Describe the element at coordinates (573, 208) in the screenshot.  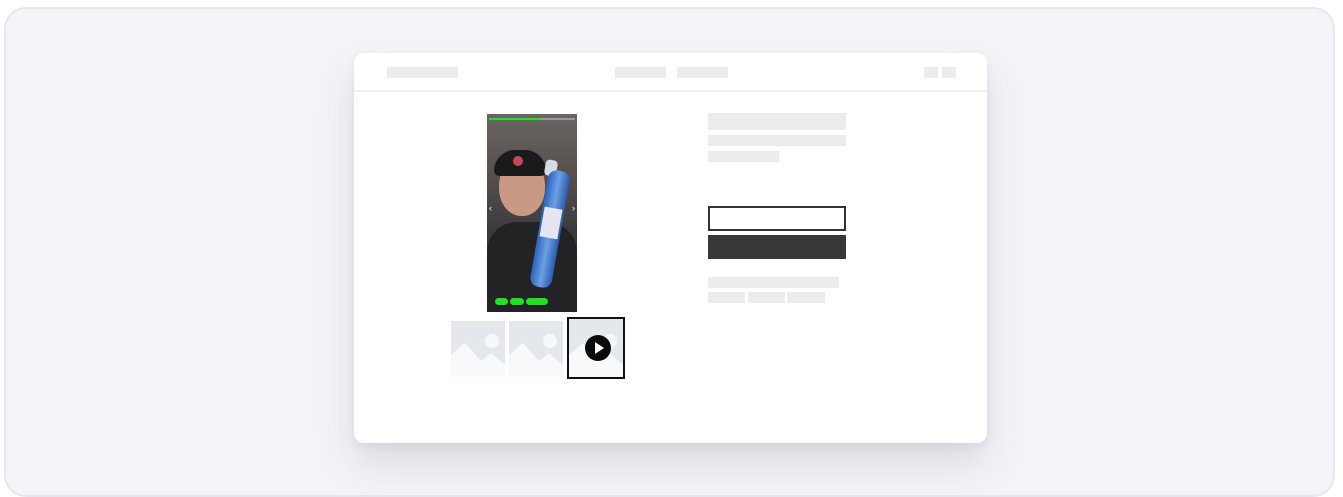
I see `chevron-right-icon: ›` at that location.